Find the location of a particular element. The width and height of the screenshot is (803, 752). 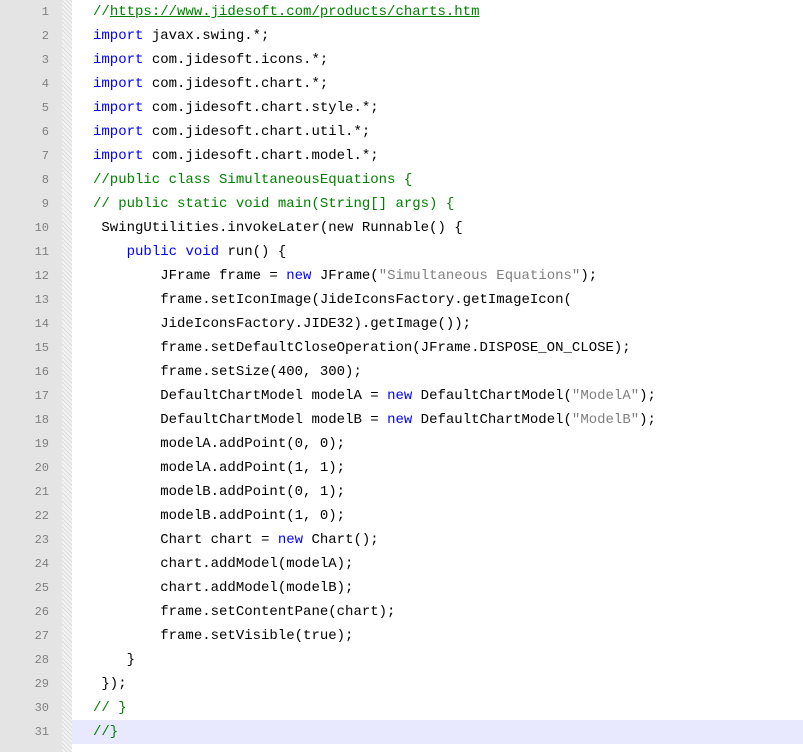

comment-token: //} is located at coordinates (106, 732).